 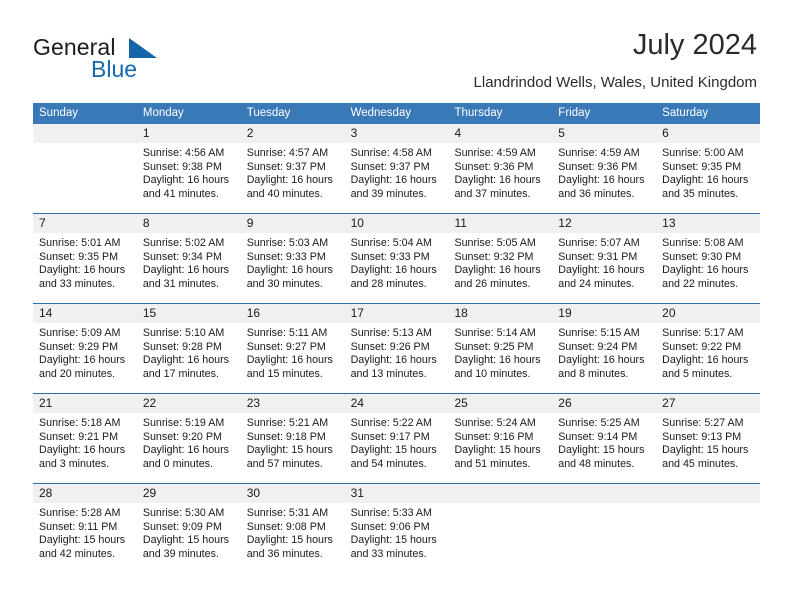 What do you see at coordinates (604, 223) in the screenshot?
I see `day-number: 12` at bounding box center [604, 223].